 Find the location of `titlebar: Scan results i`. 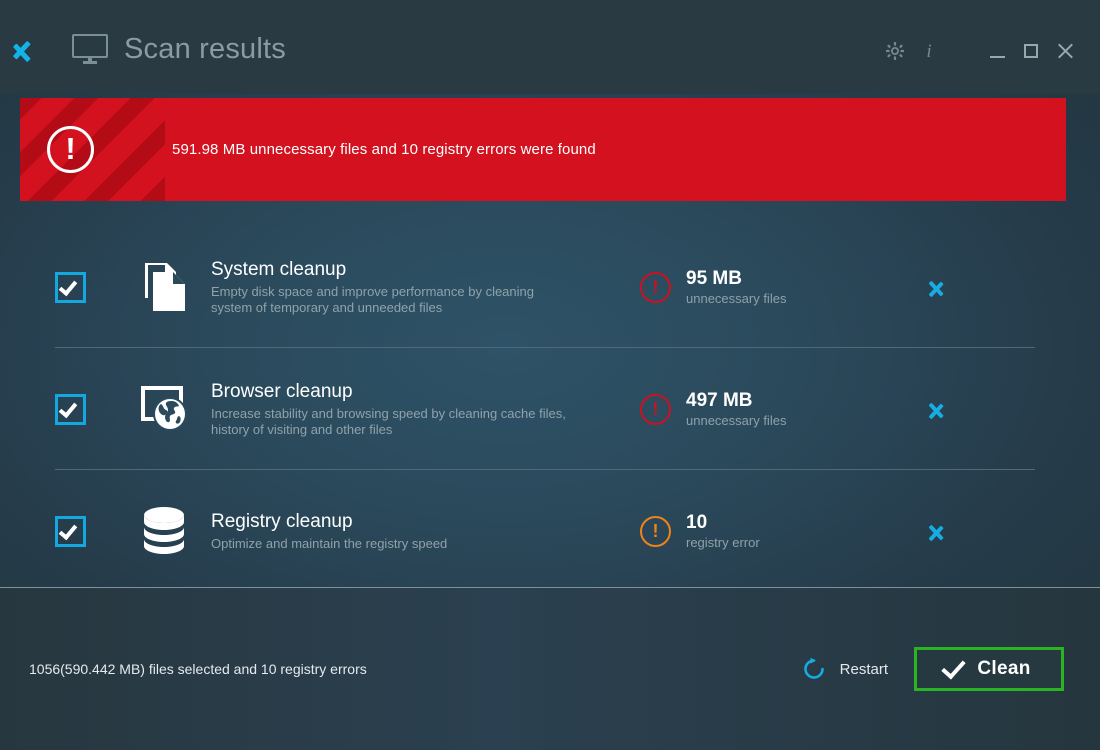

titlebar: Scan results i is located at coordinates (550, 47).